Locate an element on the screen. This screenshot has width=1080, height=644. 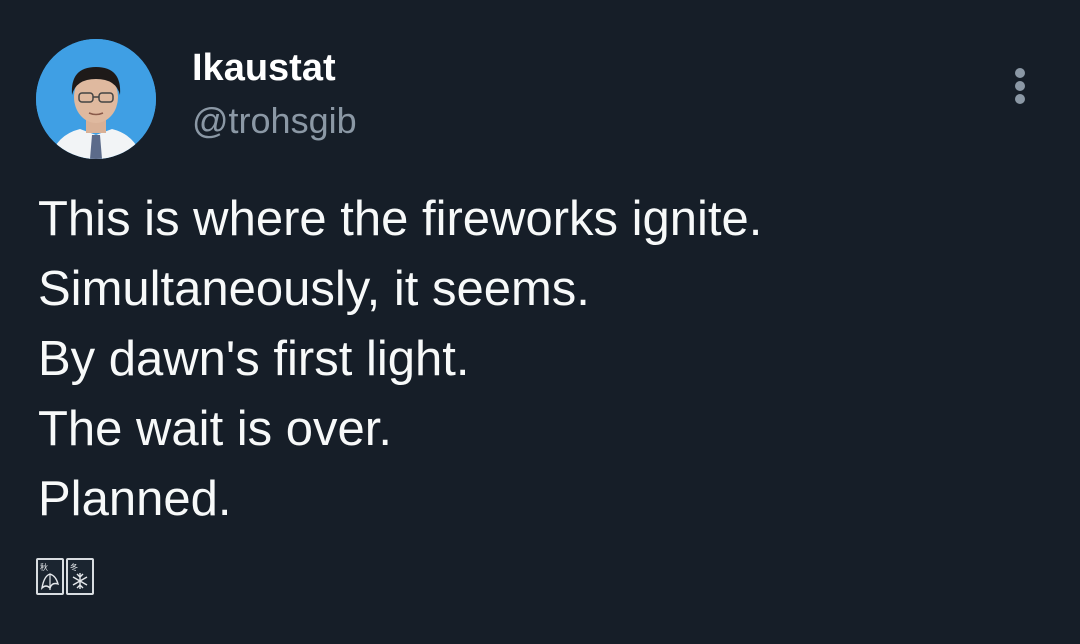
more-vertical-icon is located at coordinates (1020, 73).